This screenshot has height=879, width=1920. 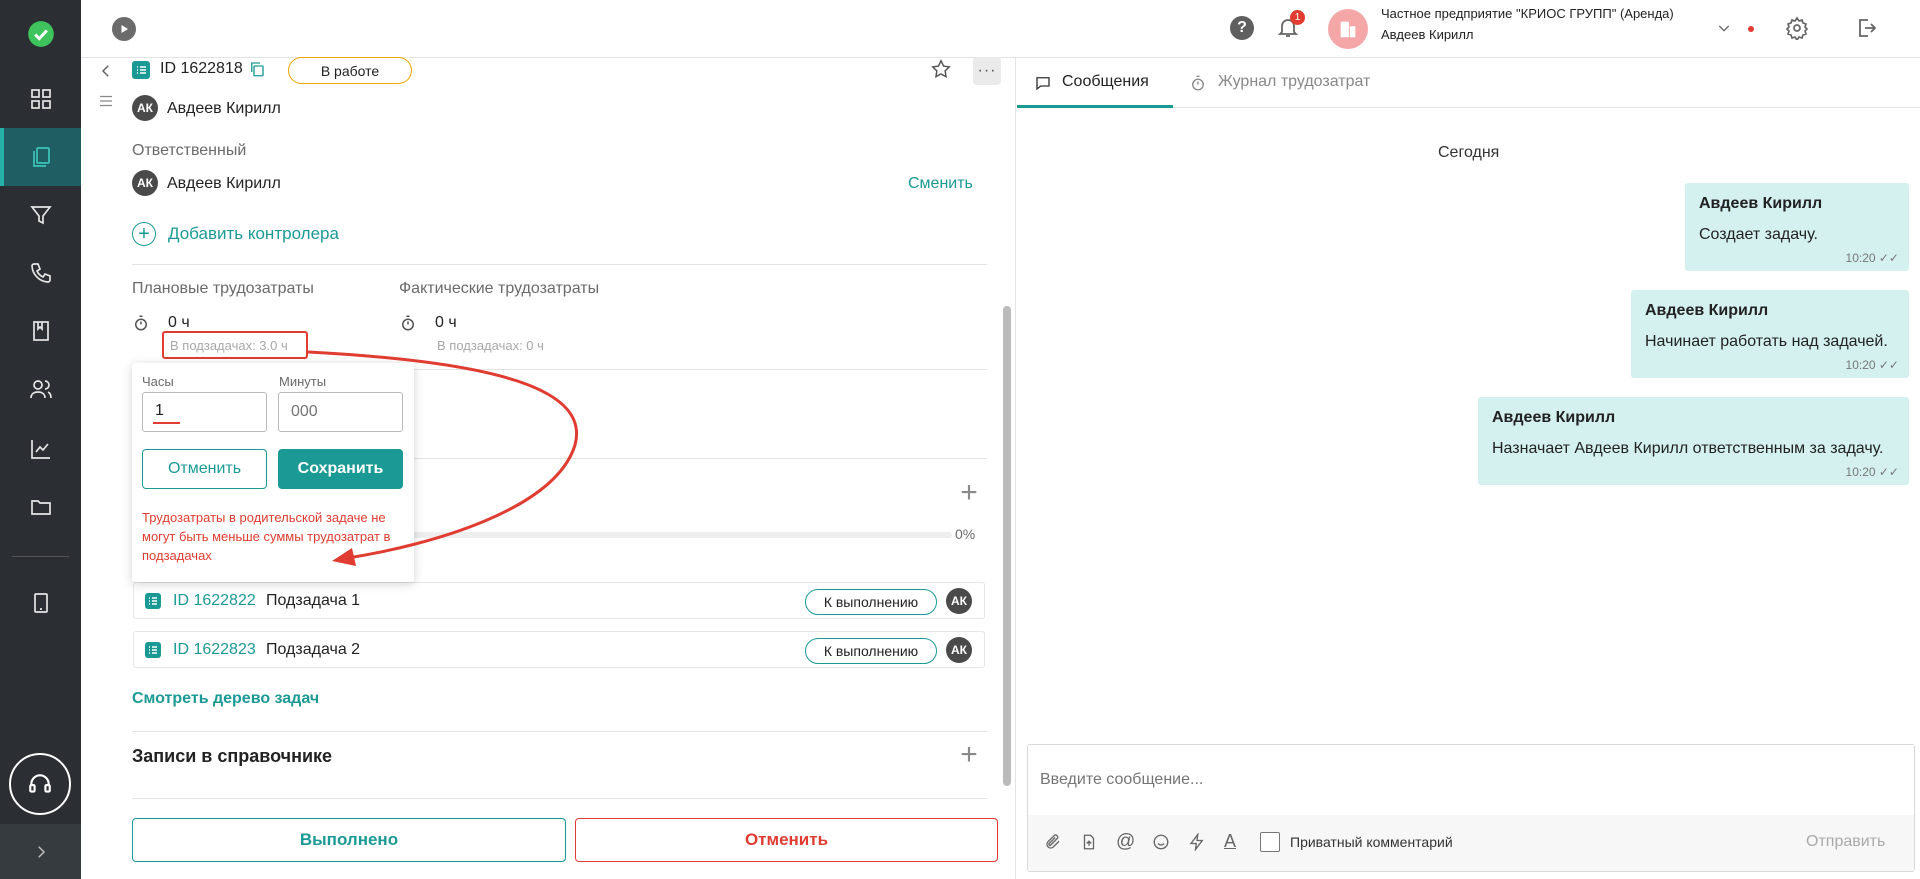 I want to click on current-user-name: Авдеев Кирилл, so click(x=1427, y=34).